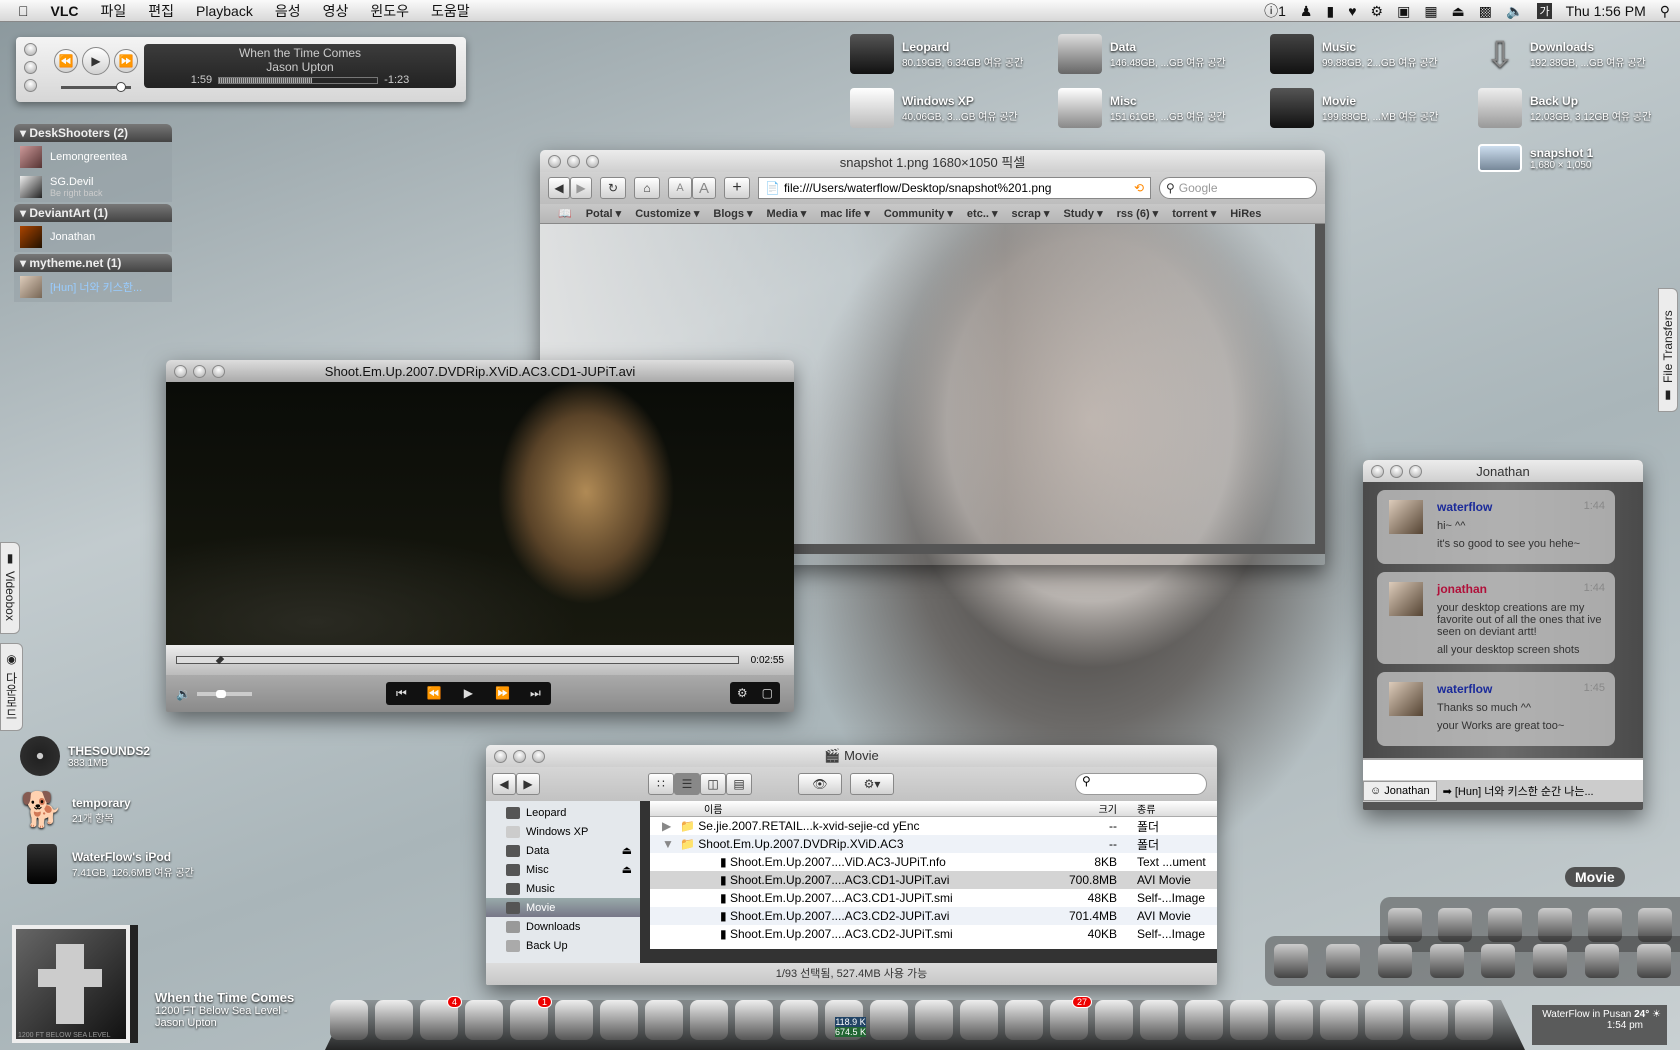 The image size is (1680, 1050). Describe the element at coordinates (484, 1020) in the screenshot. I see `safari-icon` at that location.